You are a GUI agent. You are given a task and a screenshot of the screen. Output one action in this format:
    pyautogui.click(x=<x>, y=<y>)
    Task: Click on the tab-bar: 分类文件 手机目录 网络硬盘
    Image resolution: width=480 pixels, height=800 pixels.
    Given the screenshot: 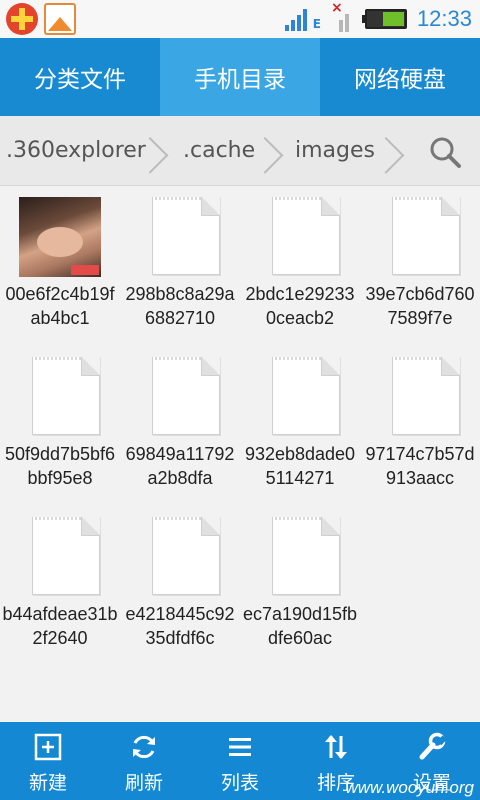 What is the action you would take?
    pyautogui.click(x=240, y=77)
    